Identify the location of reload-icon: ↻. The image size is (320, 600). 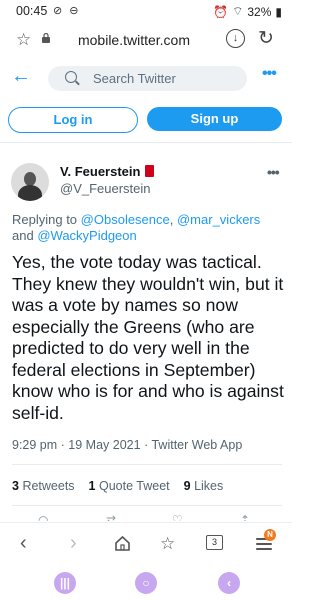
(266, 38).